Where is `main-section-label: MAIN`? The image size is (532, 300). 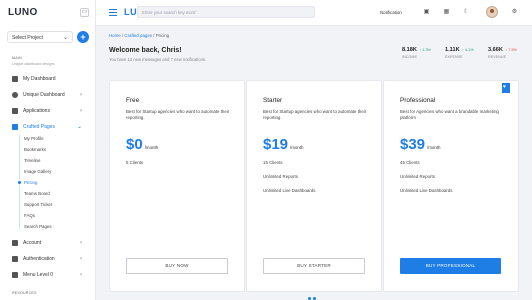
main-section-label: MAIN is located at coordinates (17, 58).